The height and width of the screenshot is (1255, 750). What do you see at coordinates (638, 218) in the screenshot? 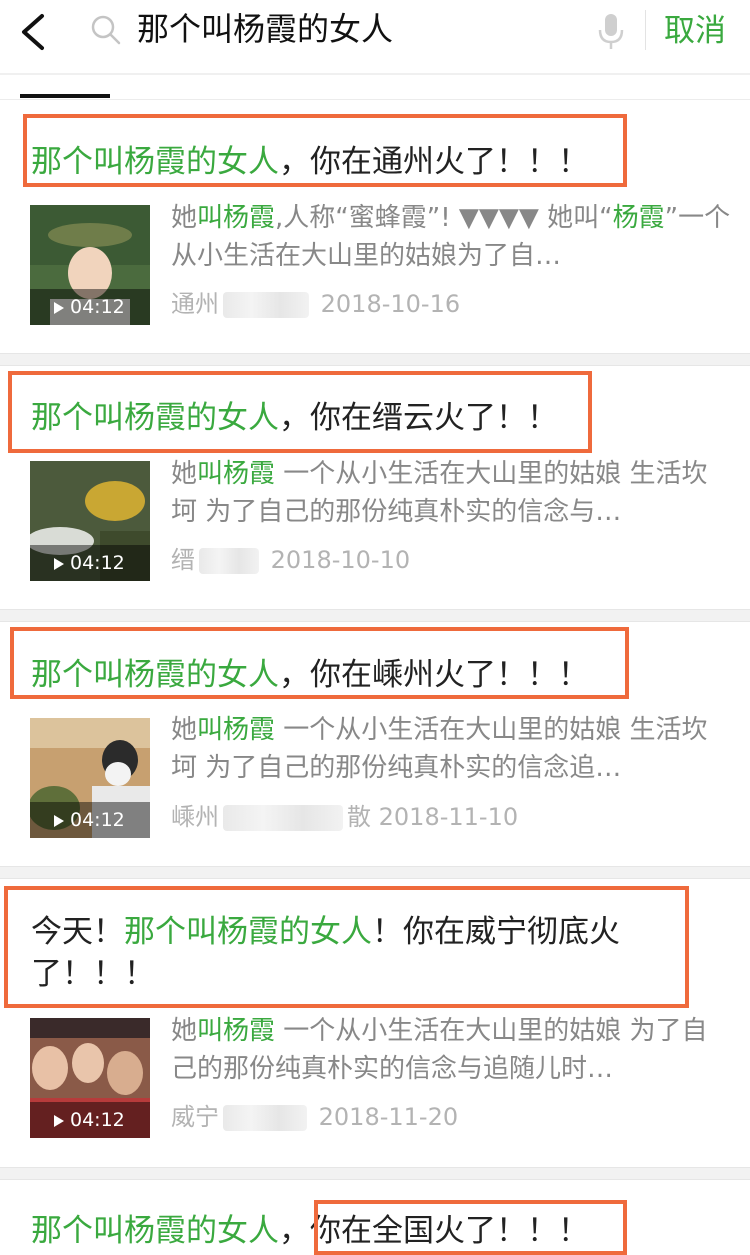
I see `desc-highlight: 杨霞` at bounding box center [638, 218].